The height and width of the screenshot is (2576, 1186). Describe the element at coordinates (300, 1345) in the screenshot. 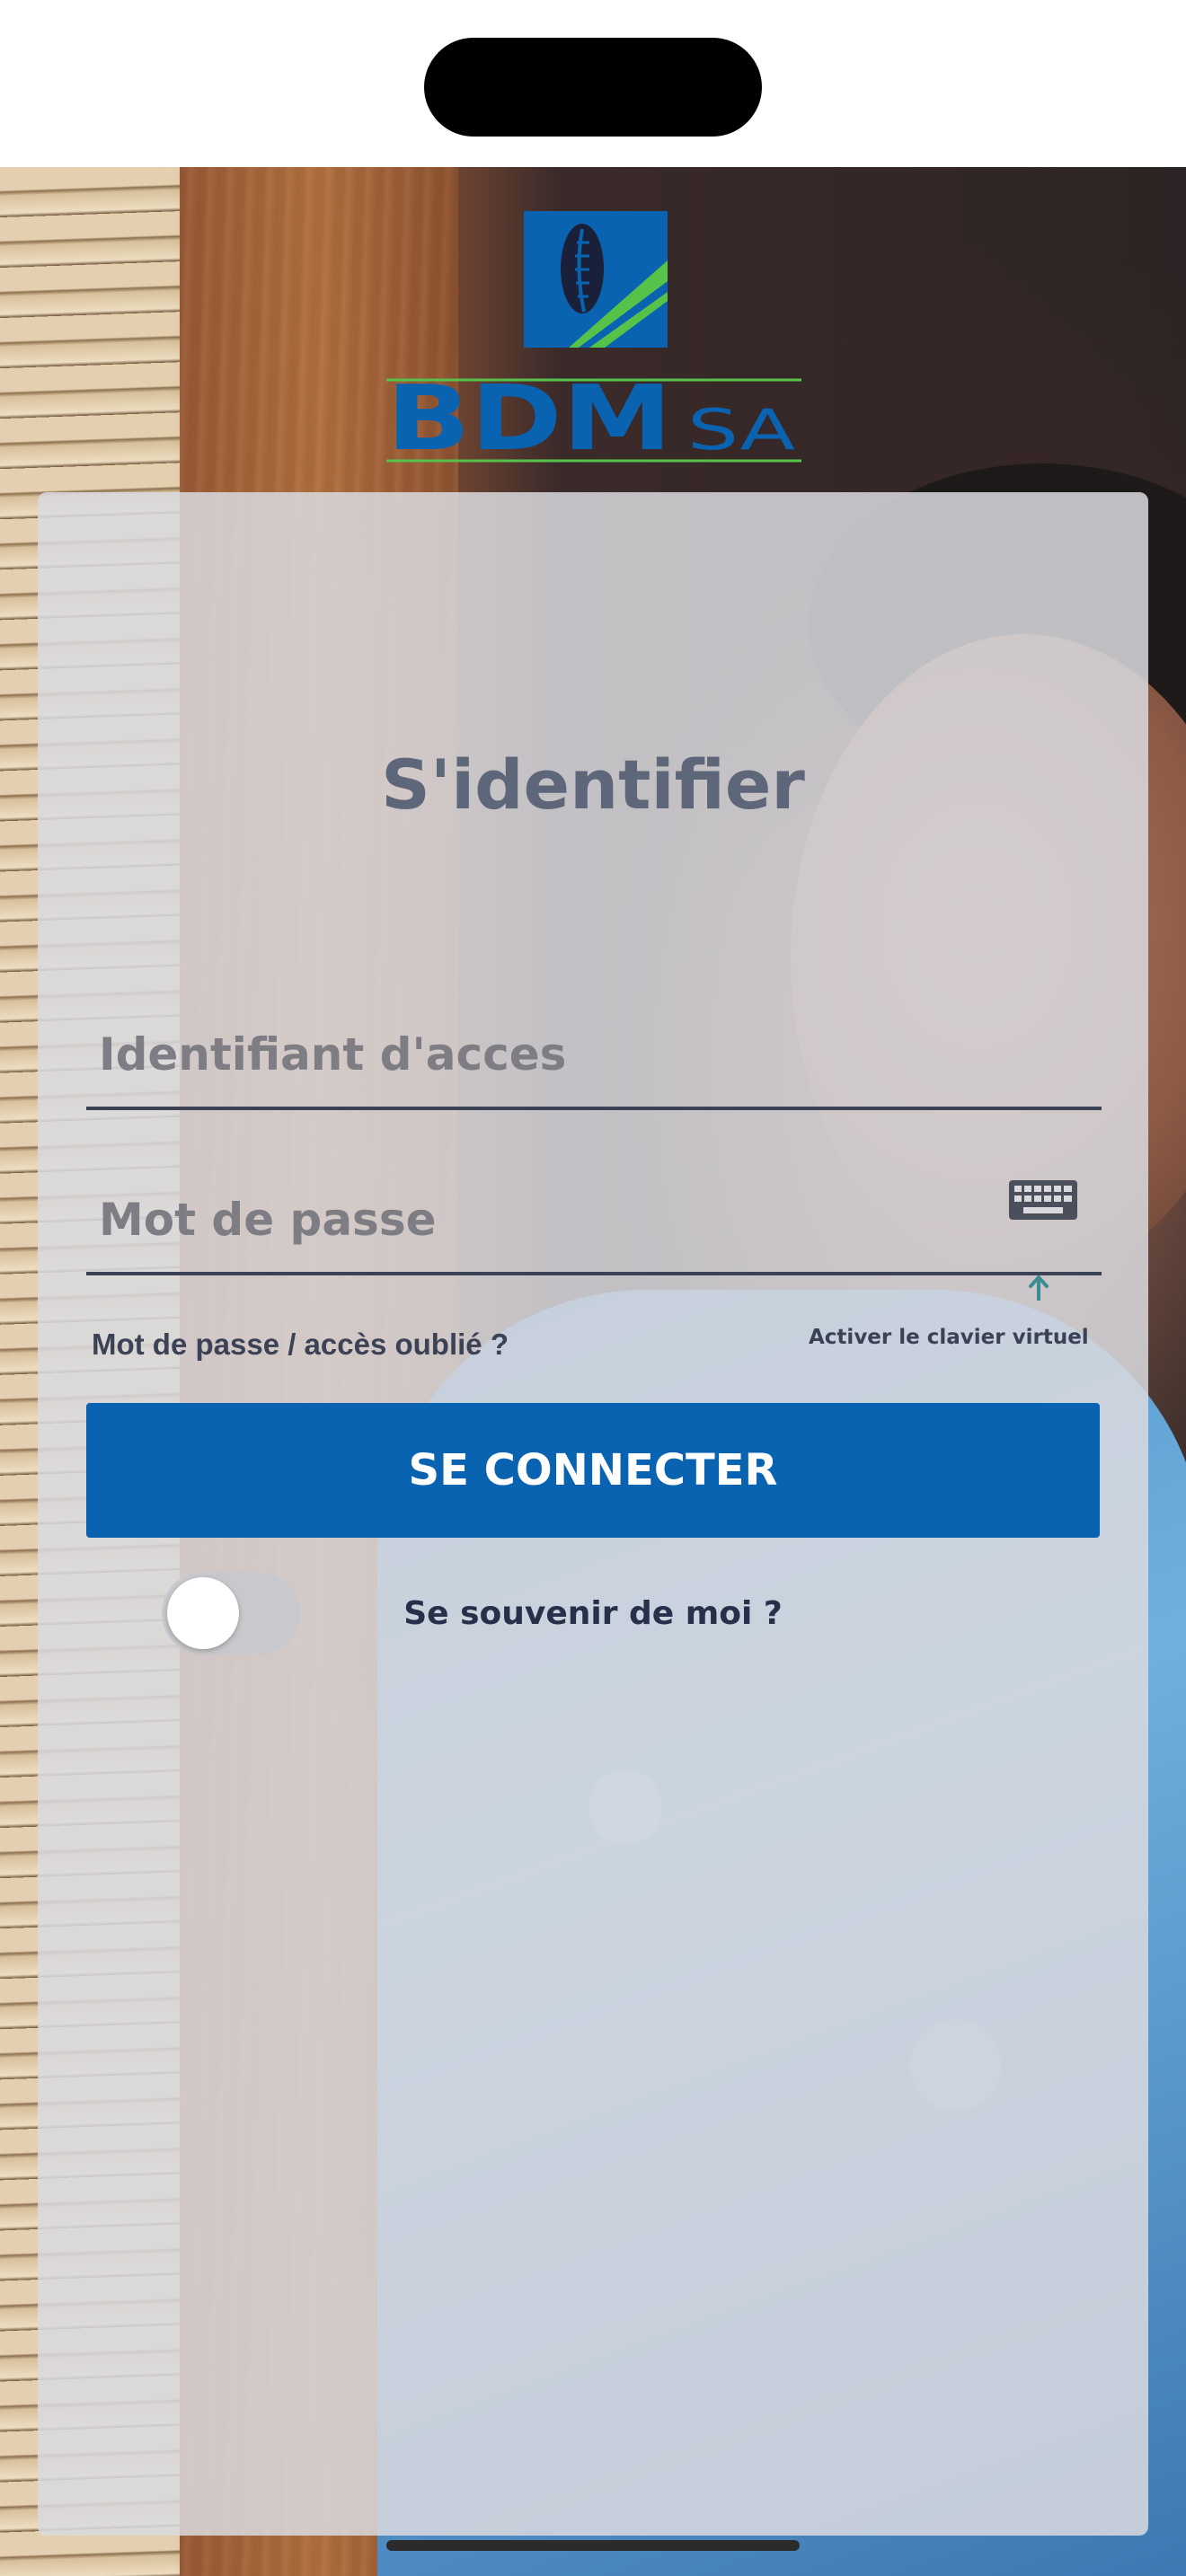

I see `forgot-password-link: Mot de passe / accès oublié ?` at that location.